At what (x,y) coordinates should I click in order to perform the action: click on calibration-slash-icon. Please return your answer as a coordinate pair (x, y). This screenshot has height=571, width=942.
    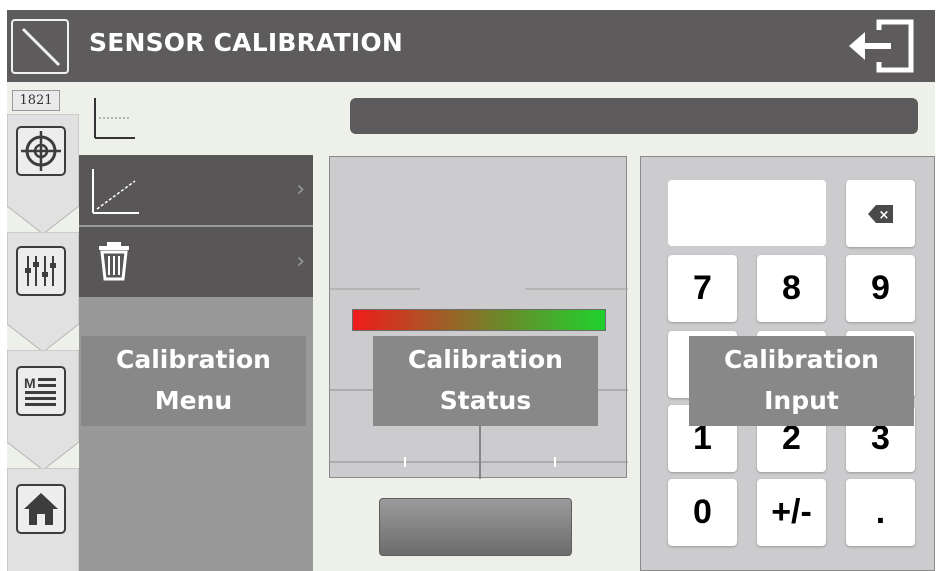
    Looking at the image, I should click on (40, 46).